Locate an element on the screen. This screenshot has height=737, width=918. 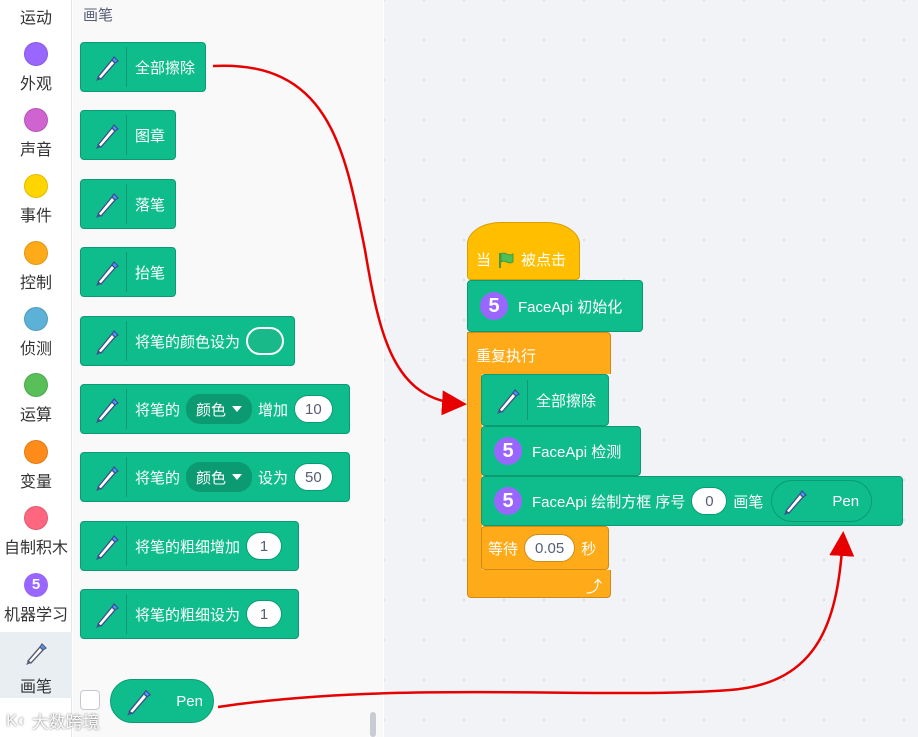
block-label: 将笔的粗细设为 is located at coordinates (188, 615).